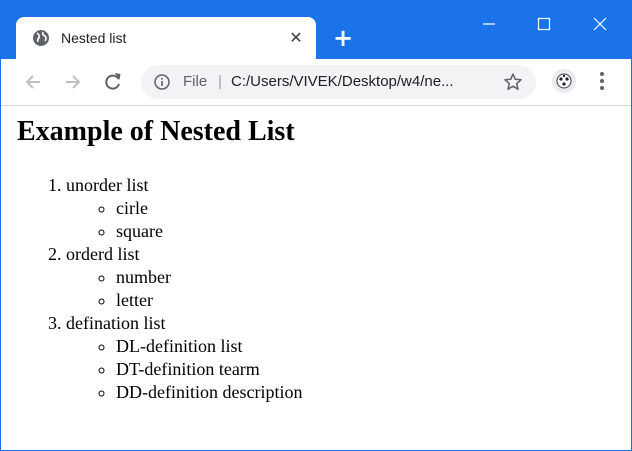 The width and height of the screenshot is (632, 451). Describe the element at coordinates (209, 208) in the screenshot. I see `sub-list-item: cirle` at that location.